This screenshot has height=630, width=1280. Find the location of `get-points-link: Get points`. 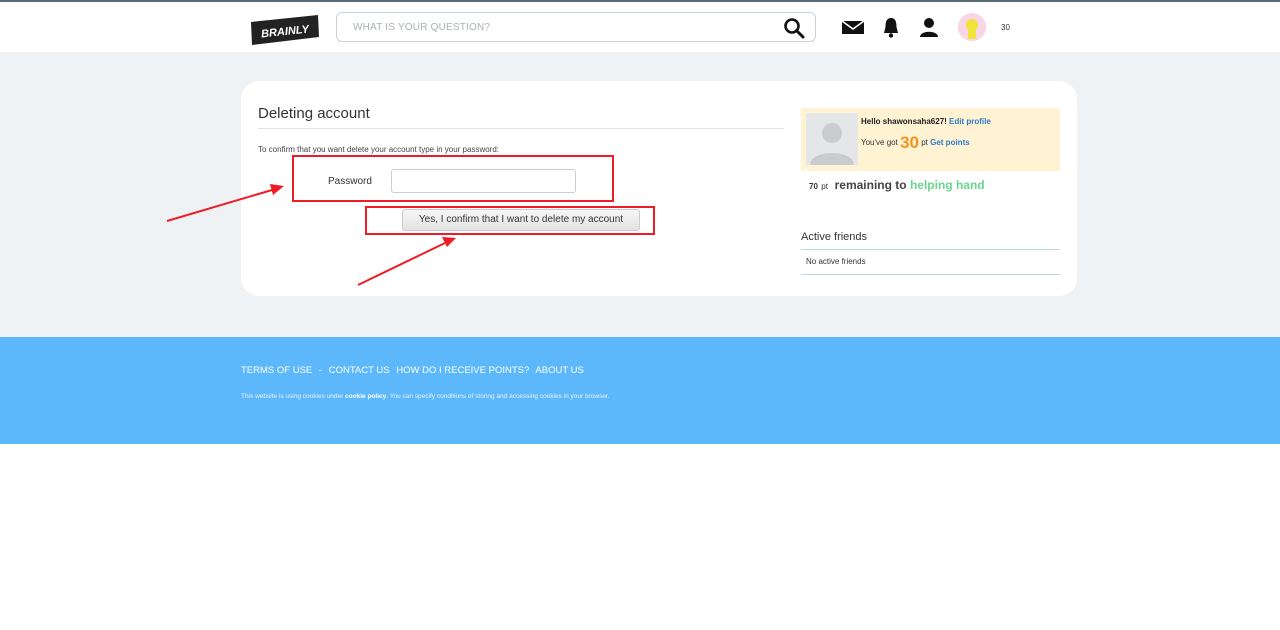

get-points-link: Get points is located at coordinates (950, 142).